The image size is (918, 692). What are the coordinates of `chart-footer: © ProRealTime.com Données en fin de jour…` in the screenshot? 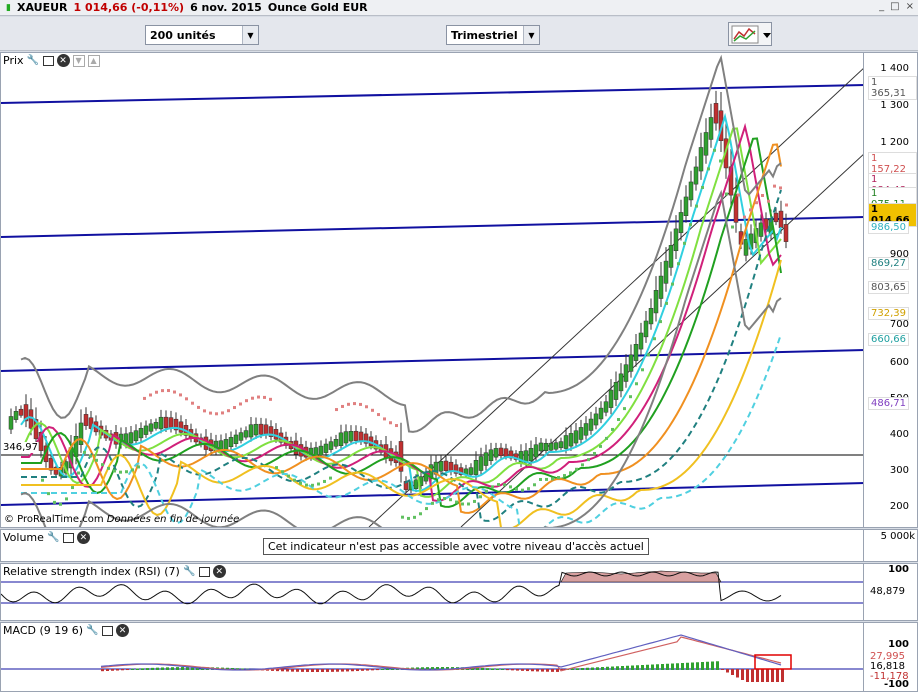 It's located at (121, 519).